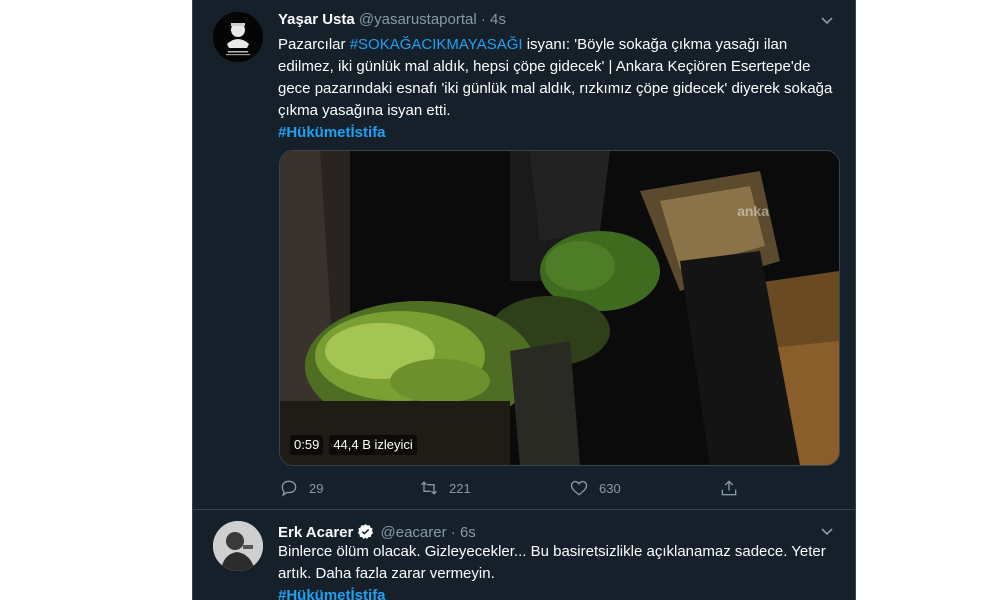 This screenshot has width=1000, height=600. What do you see at coordinates (418, 19) in the screenshot?
I see `author-handle: @yasarustaportal` at bounding box center [418, 19].